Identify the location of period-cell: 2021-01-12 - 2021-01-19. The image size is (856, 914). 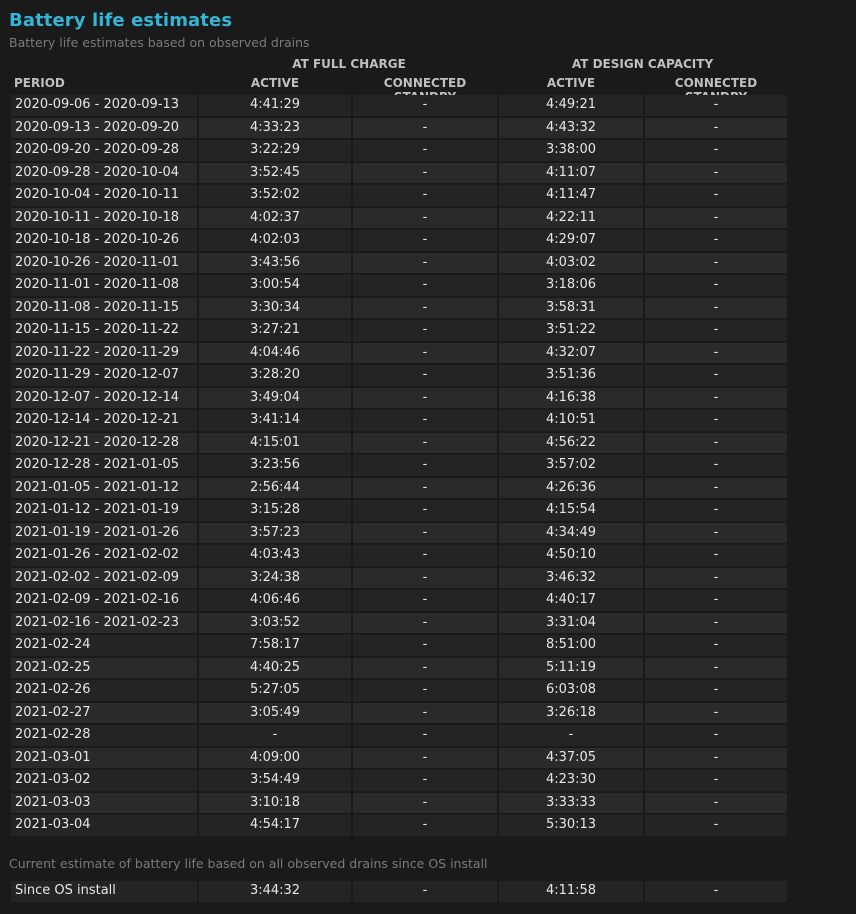
(104, 510).